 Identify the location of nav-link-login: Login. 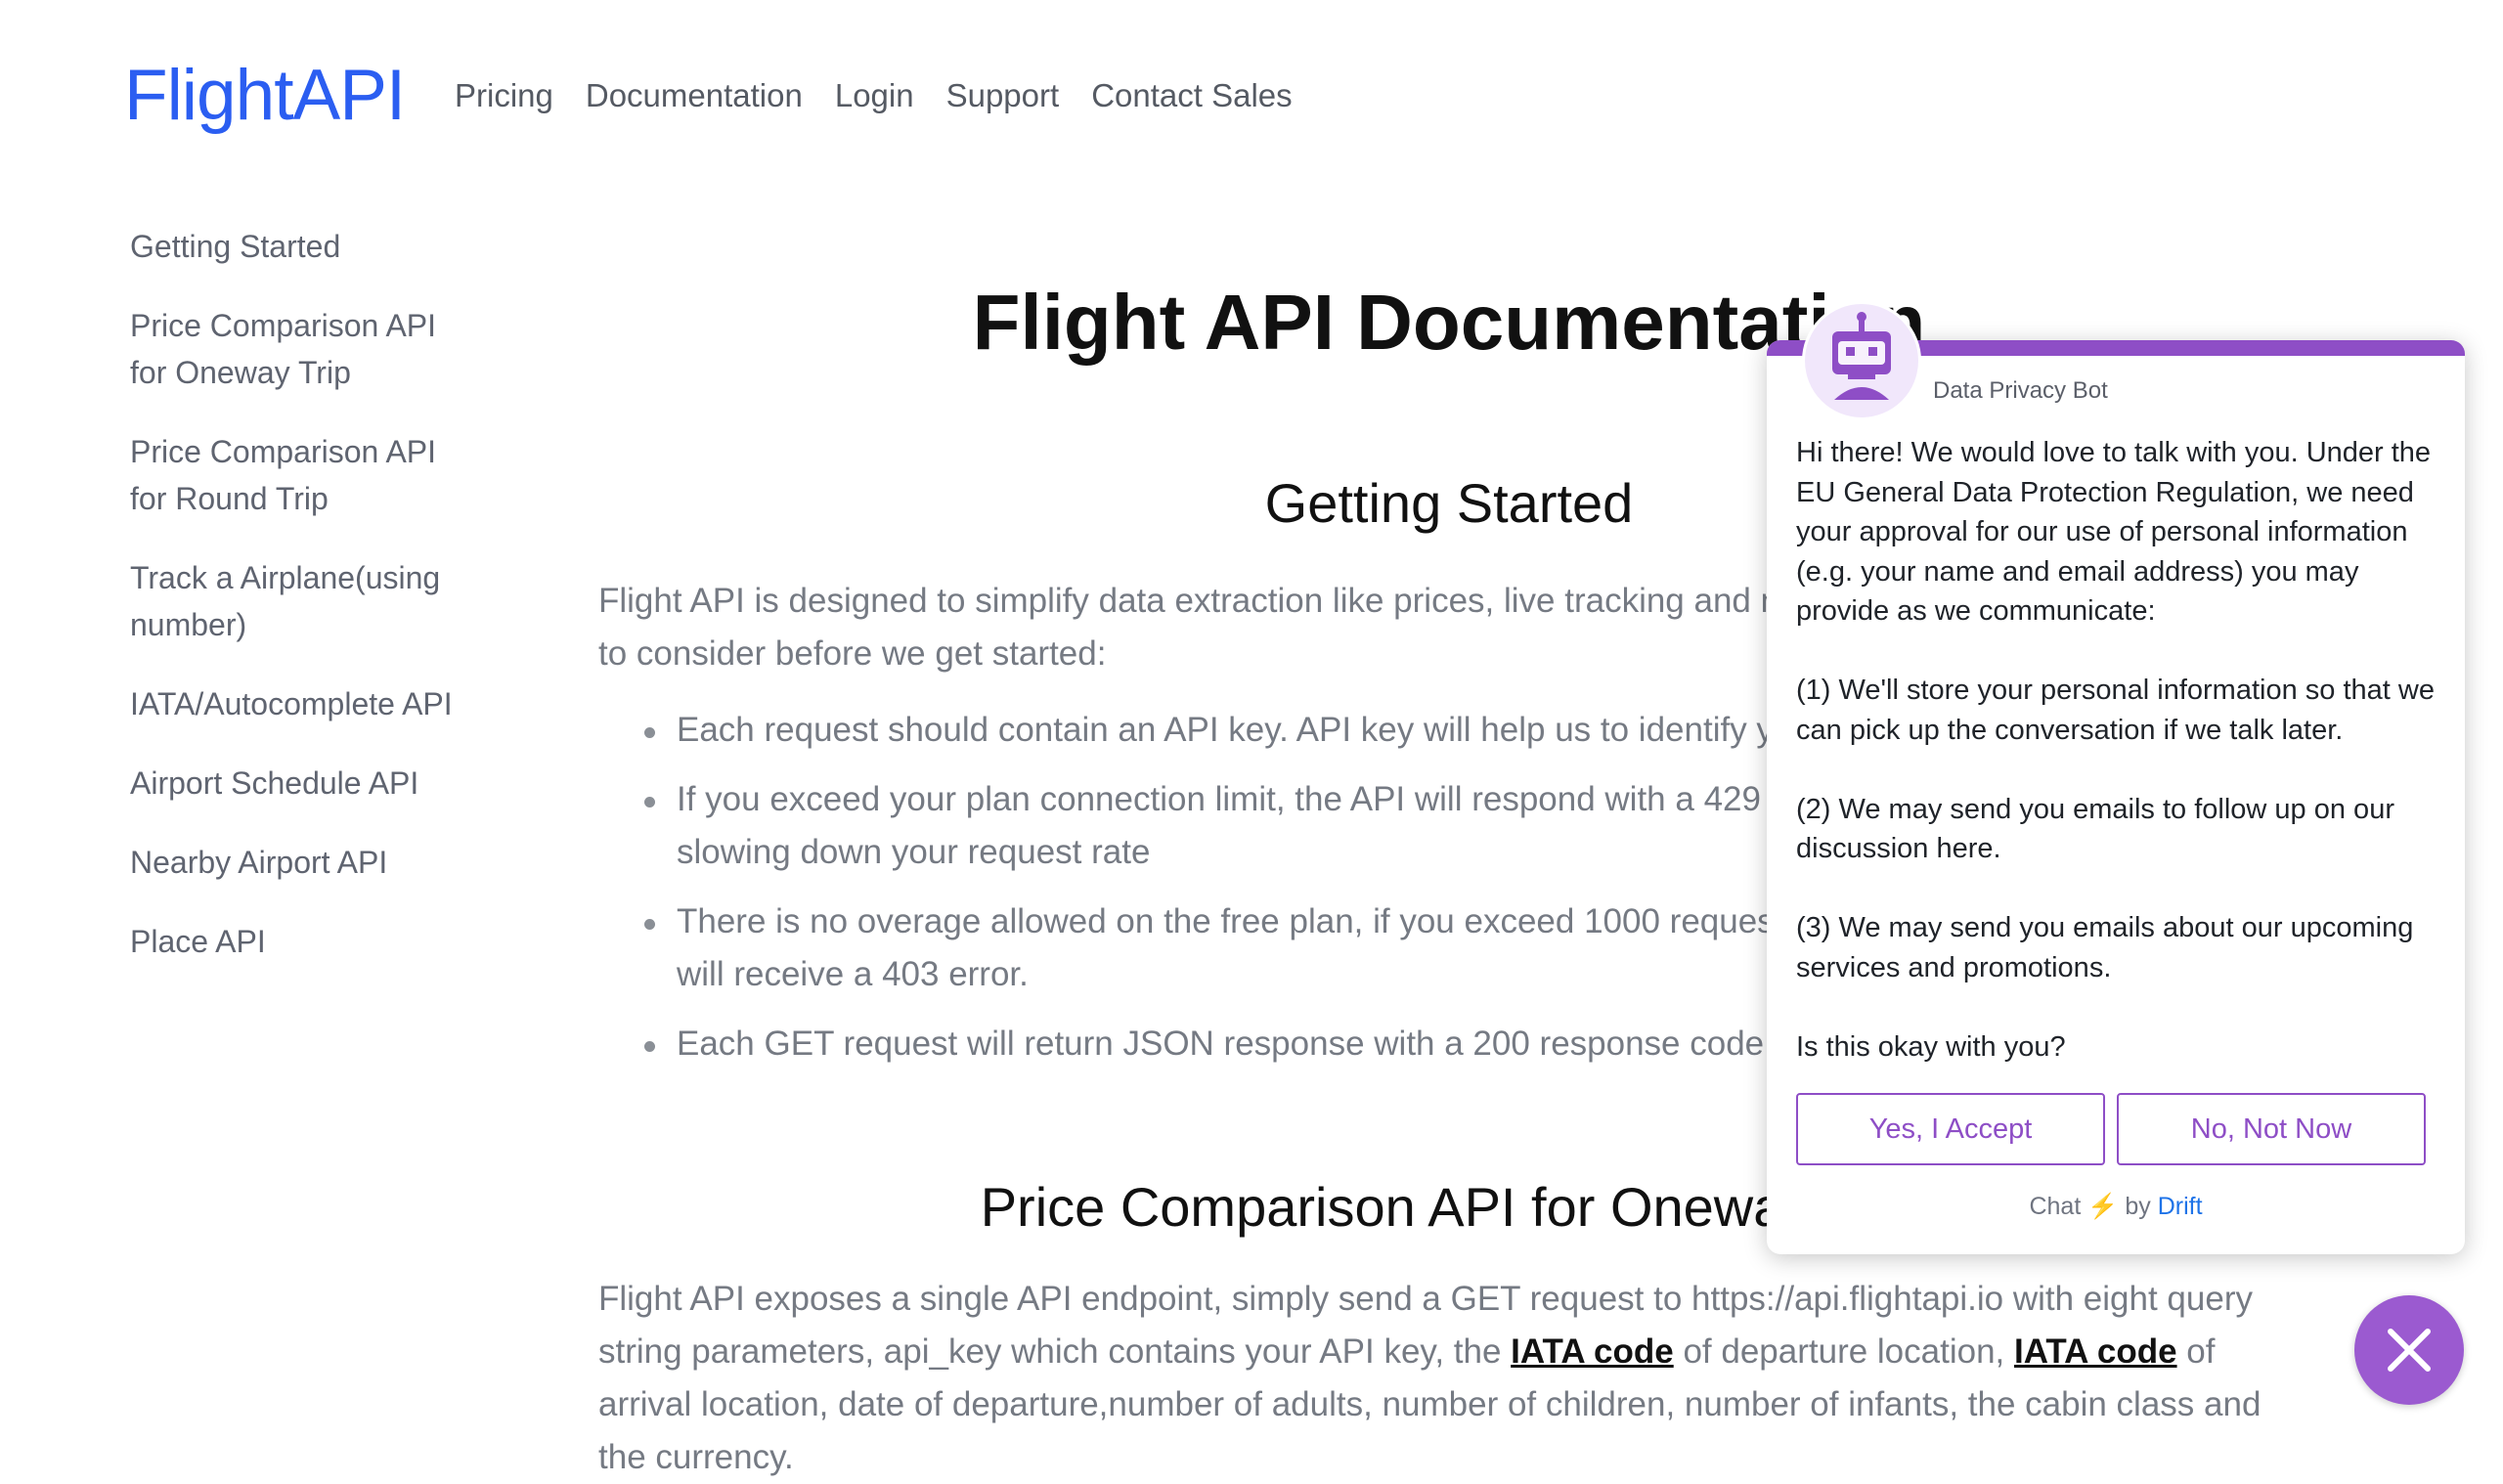
(874, 95).